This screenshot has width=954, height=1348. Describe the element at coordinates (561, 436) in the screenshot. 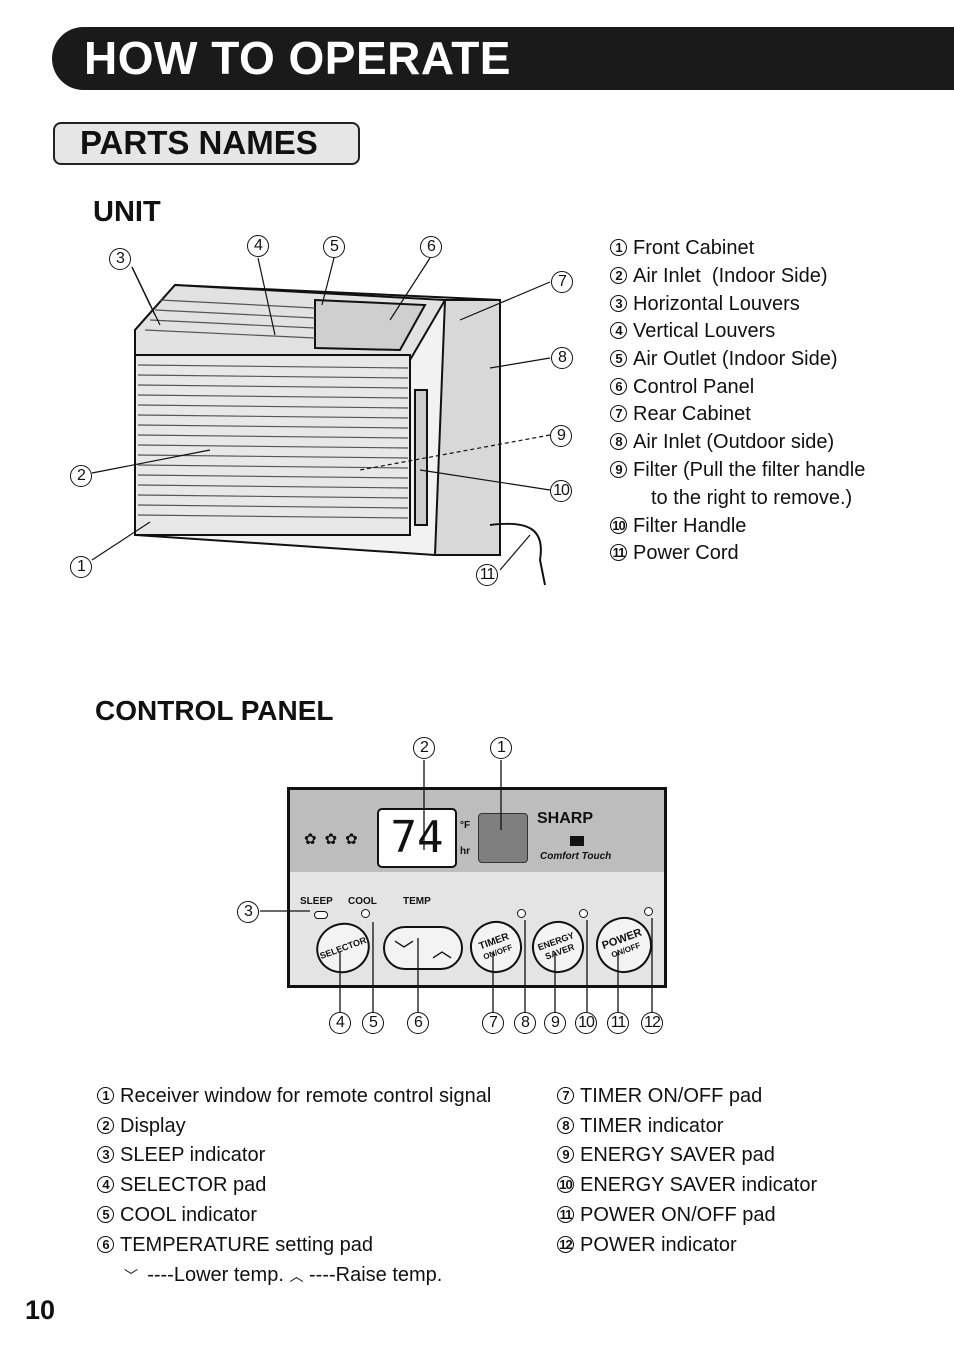

I see `callout-9: 9` at that location.